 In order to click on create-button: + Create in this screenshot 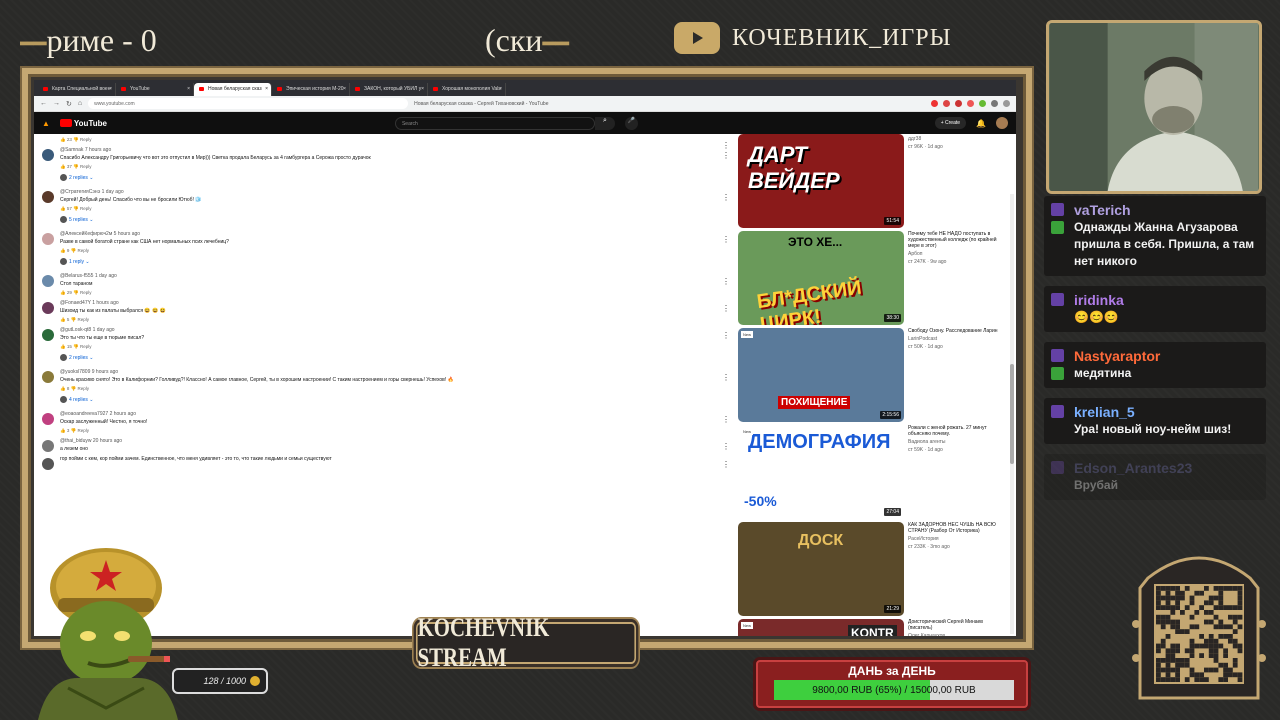, I will do `click(950, 123)`.